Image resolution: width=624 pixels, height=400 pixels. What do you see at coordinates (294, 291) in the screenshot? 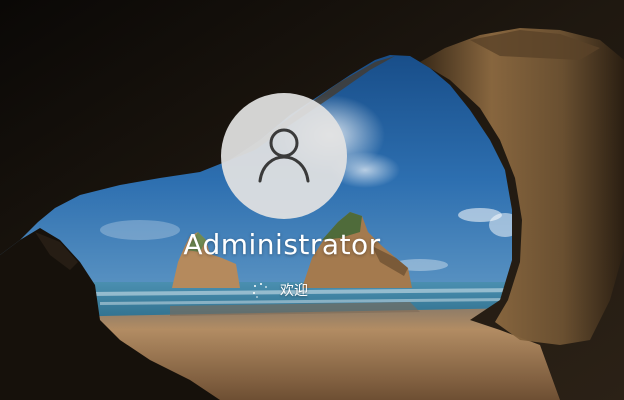
I see `status-text: 欢迎` at bounding box center [294, 291].